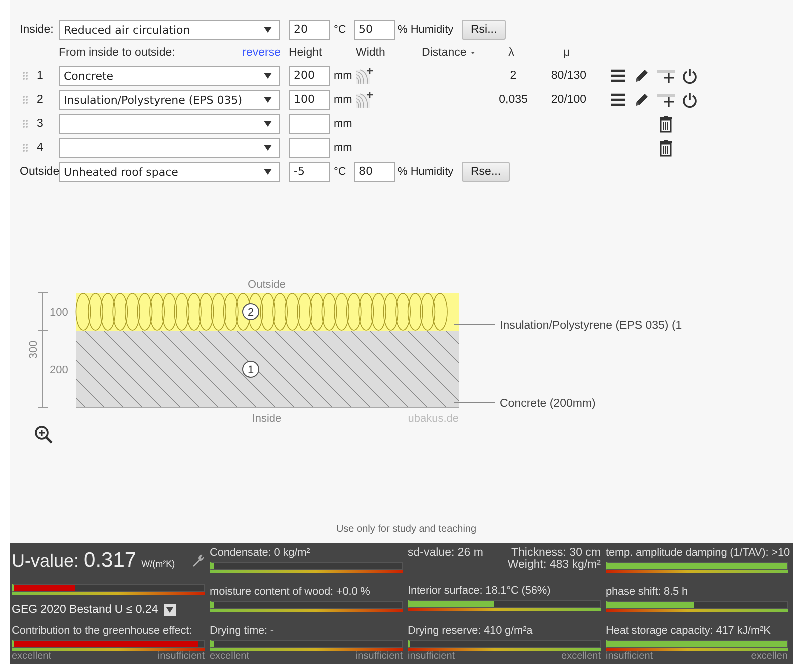  What do you see at coordinates (548, 404) in the screenshot?
I see `layer-caption: Concrete (200mm)` at bounding box center [548, 404].